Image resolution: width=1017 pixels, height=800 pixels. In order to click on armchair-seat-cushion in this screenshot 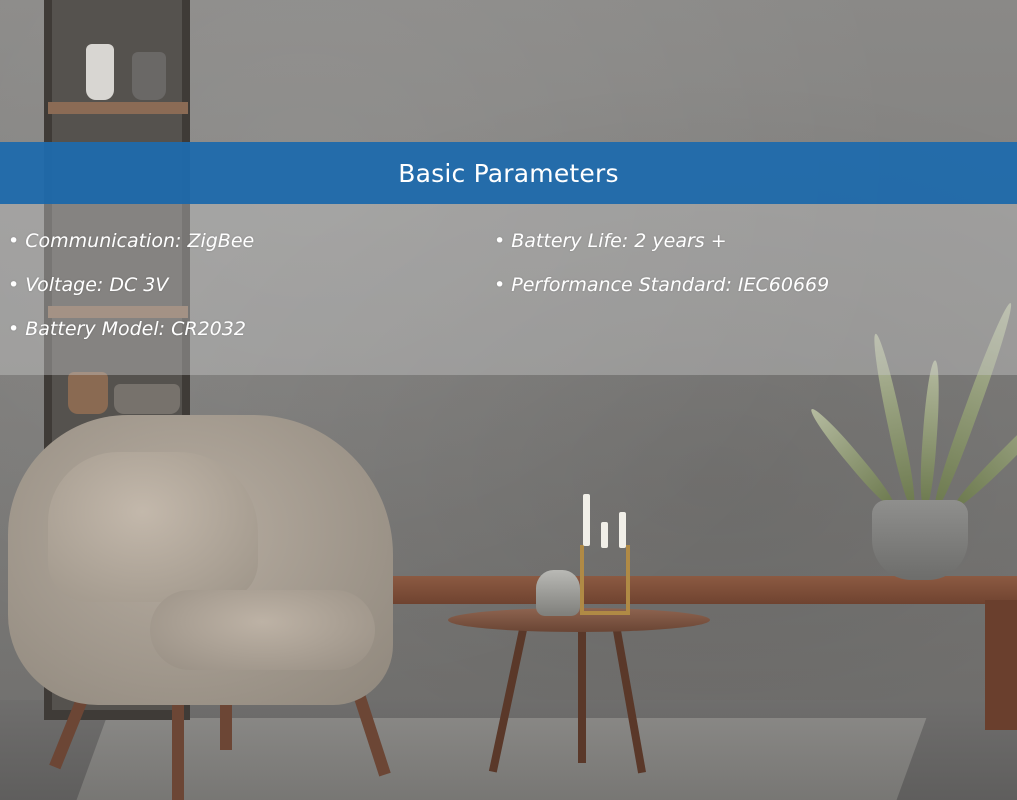, I will do `click(262, 630)`.